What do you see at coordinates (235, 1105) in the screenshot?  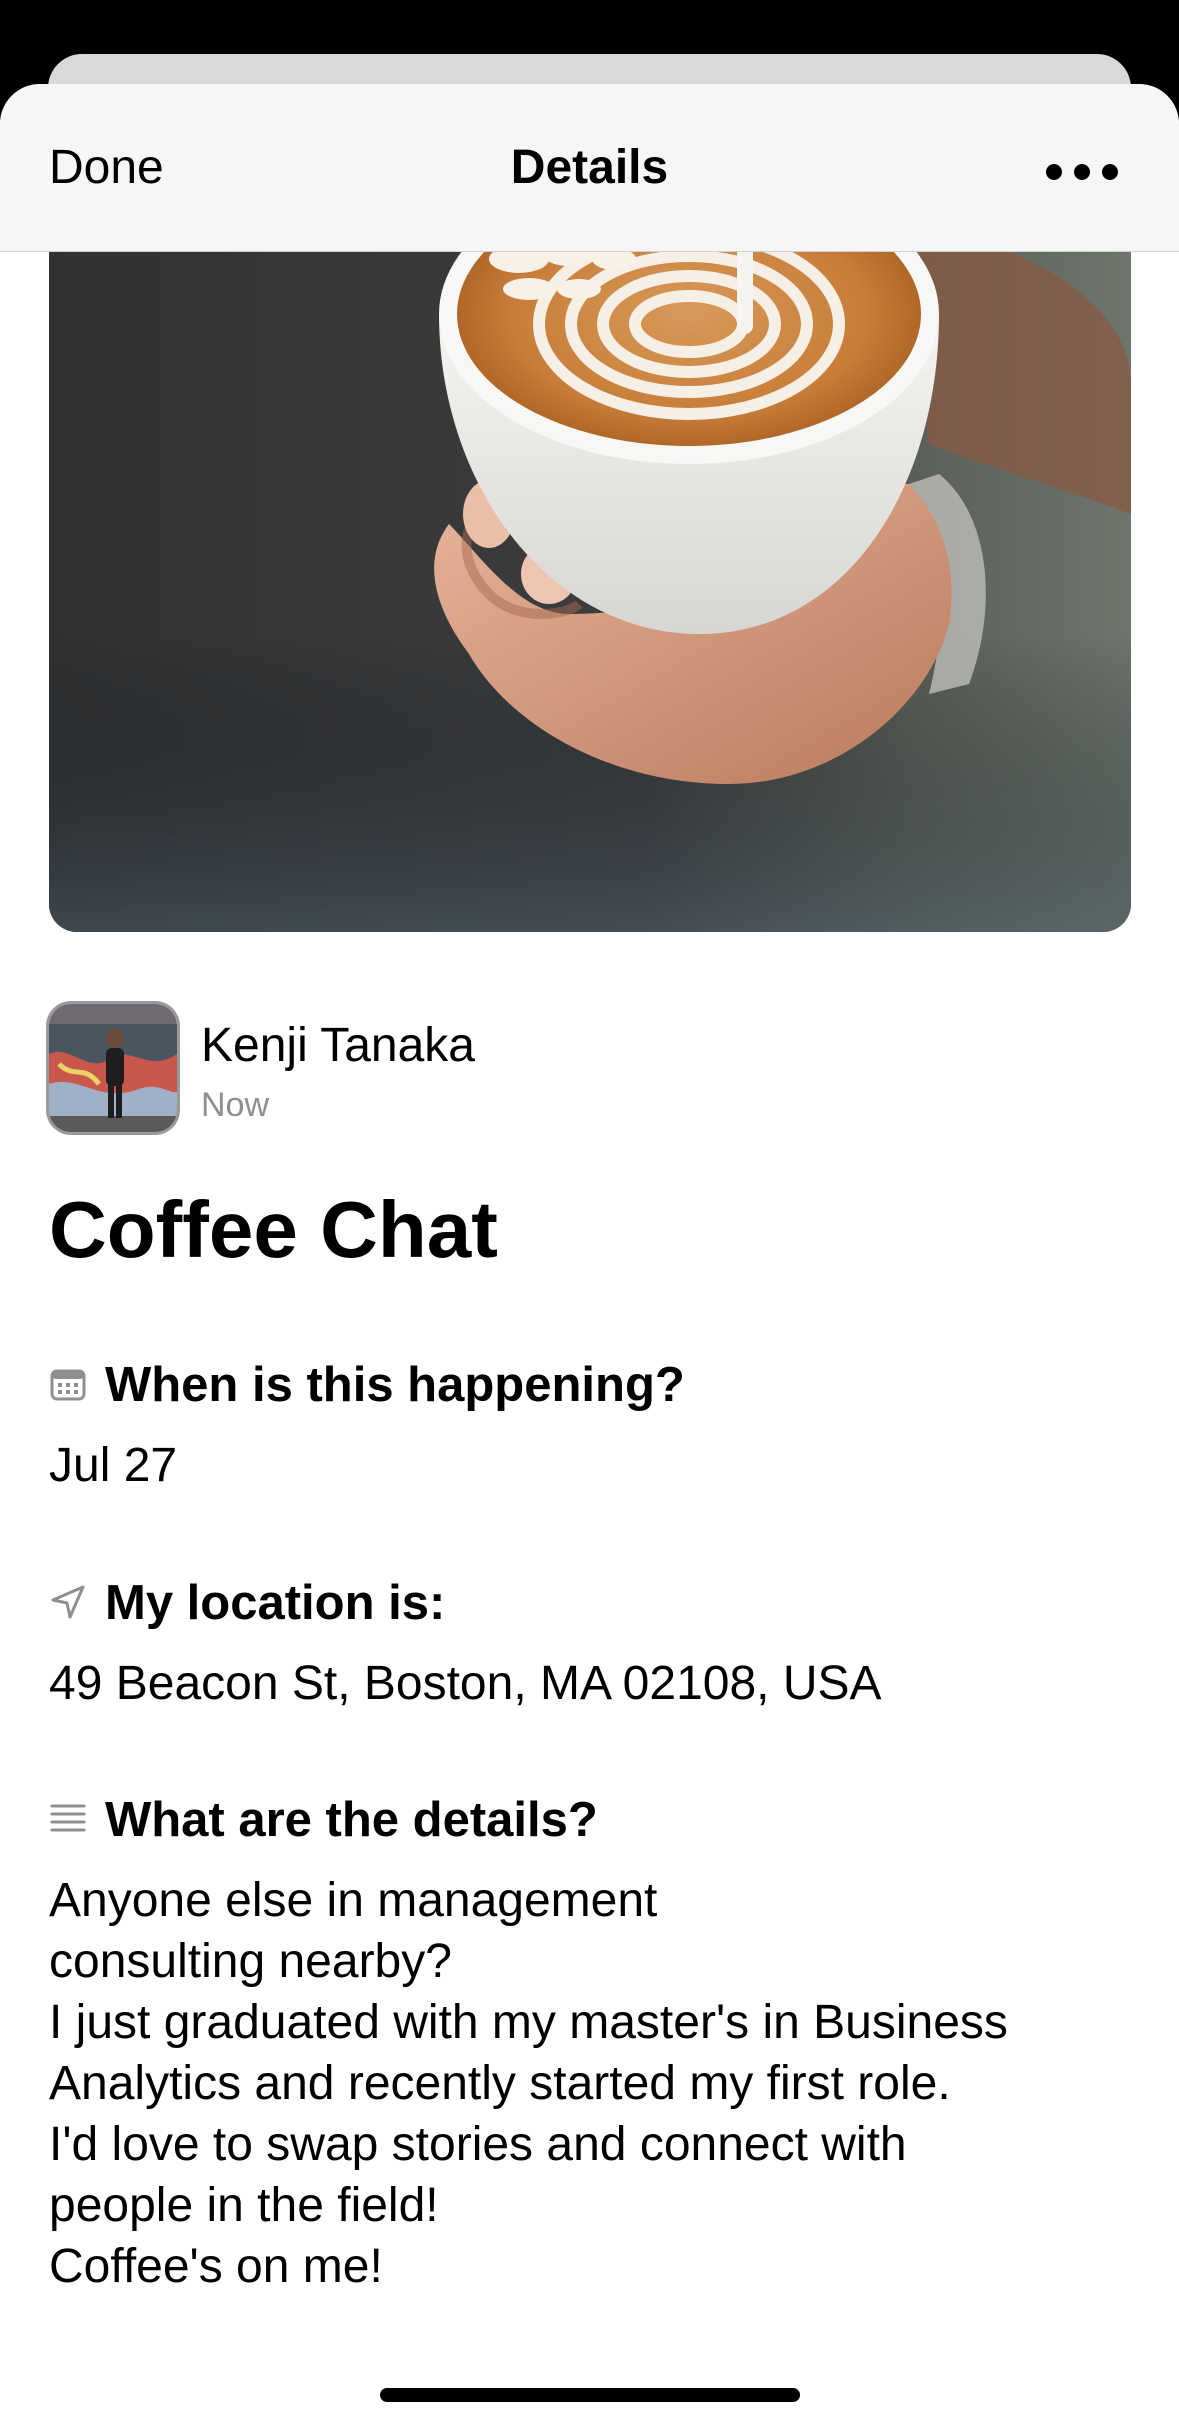 I see `post-timestamp: Now` at bounding box center [235, 1105].